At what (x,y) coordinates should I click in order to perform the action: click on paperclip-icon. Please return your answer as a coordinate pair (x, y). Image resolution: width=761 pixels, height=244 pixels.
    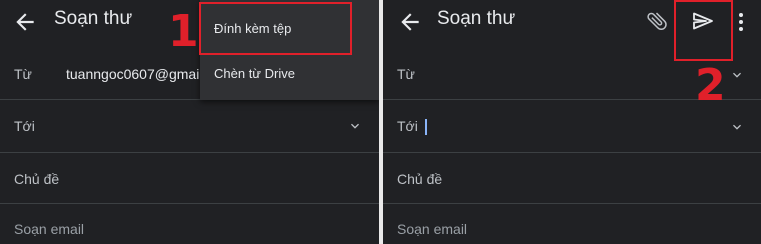
    Looking at the image, I should click on (657, 21).